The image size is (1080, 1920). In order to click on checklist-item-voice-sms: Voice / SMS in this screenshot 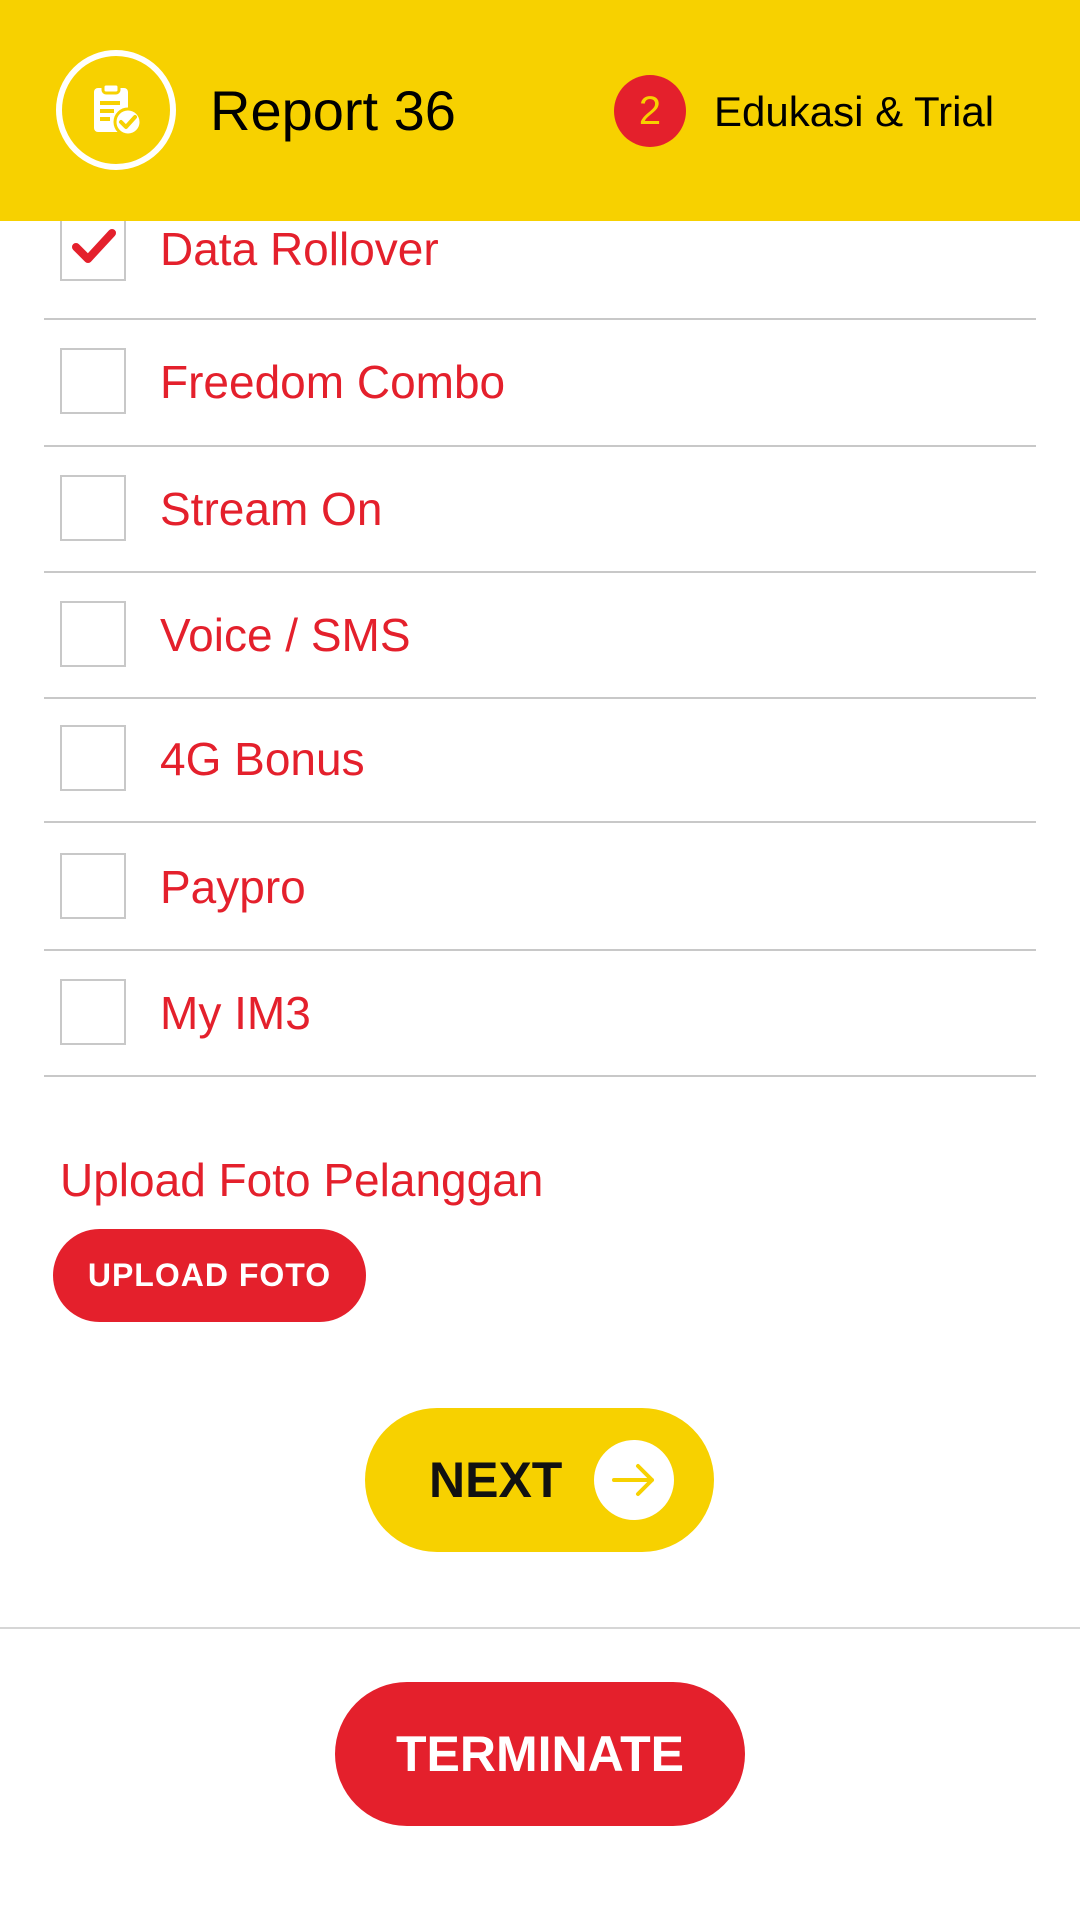, I will do `click(540, 636)`.